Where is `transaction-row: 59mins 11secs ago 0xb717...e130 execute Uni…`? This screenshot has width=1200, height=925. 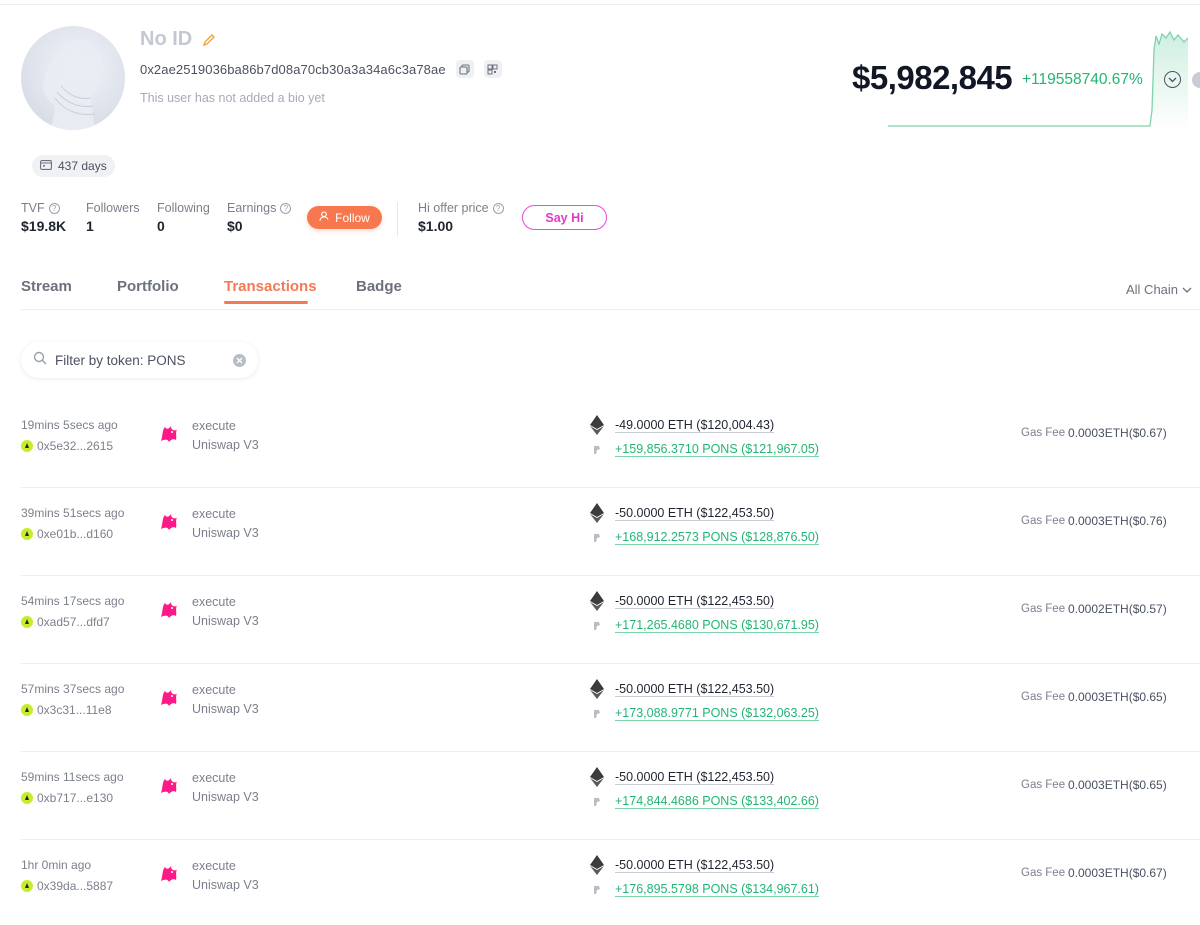 transaction-row: 59mins 11secs ago 0xb717...e130 execute Uni… is located at coordinates (600, 796).